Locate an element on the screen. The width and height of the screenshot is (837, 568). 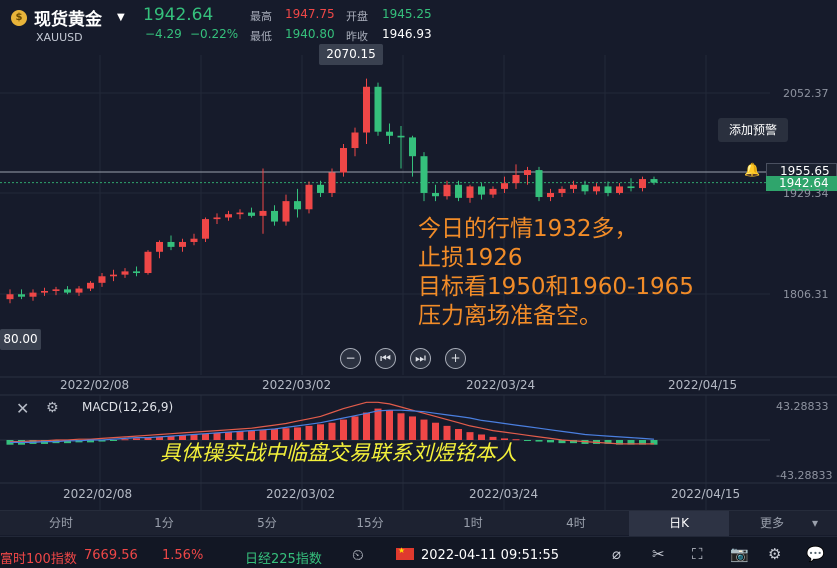
scroll-end-button: ⏭ is located at coordinates (420, 358).